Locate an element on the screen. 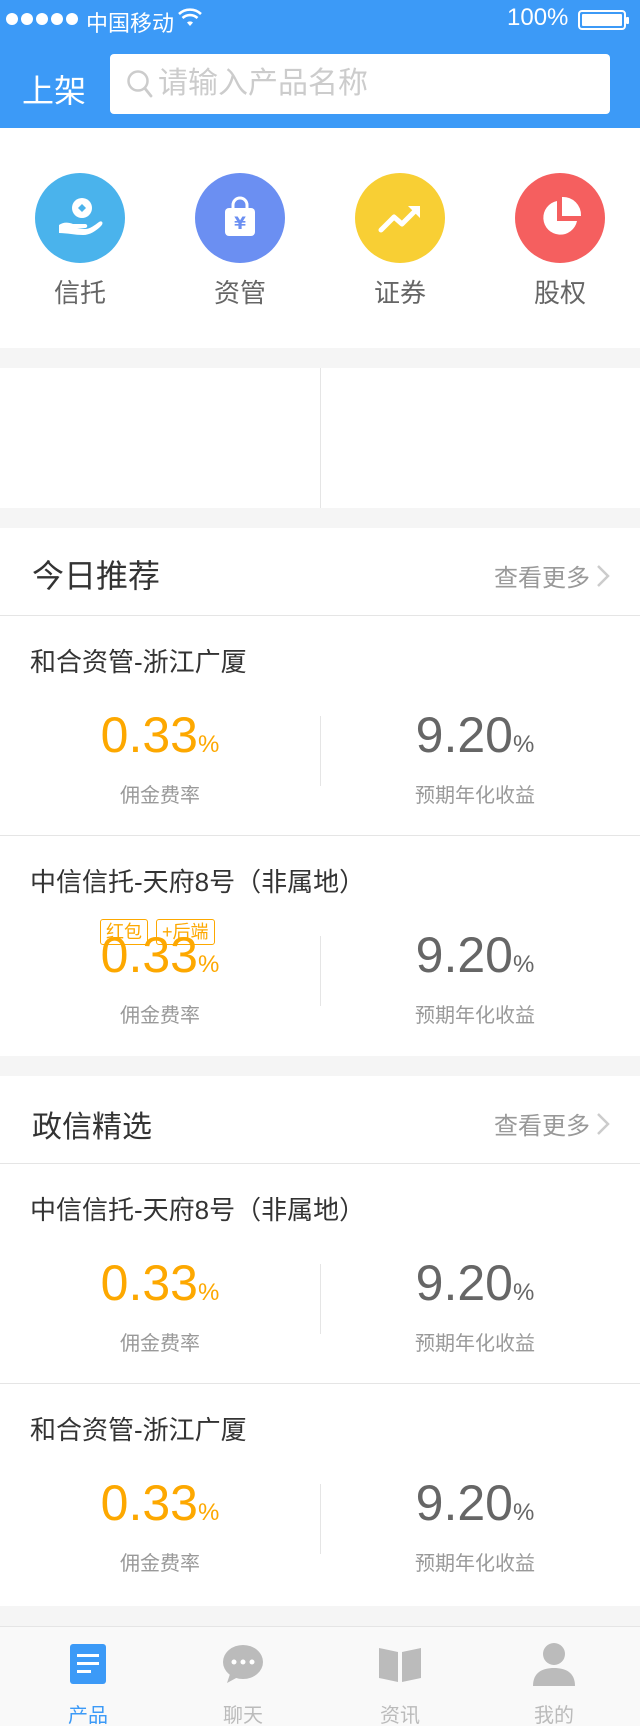  battery-icon is located at coordinates (603, 20).